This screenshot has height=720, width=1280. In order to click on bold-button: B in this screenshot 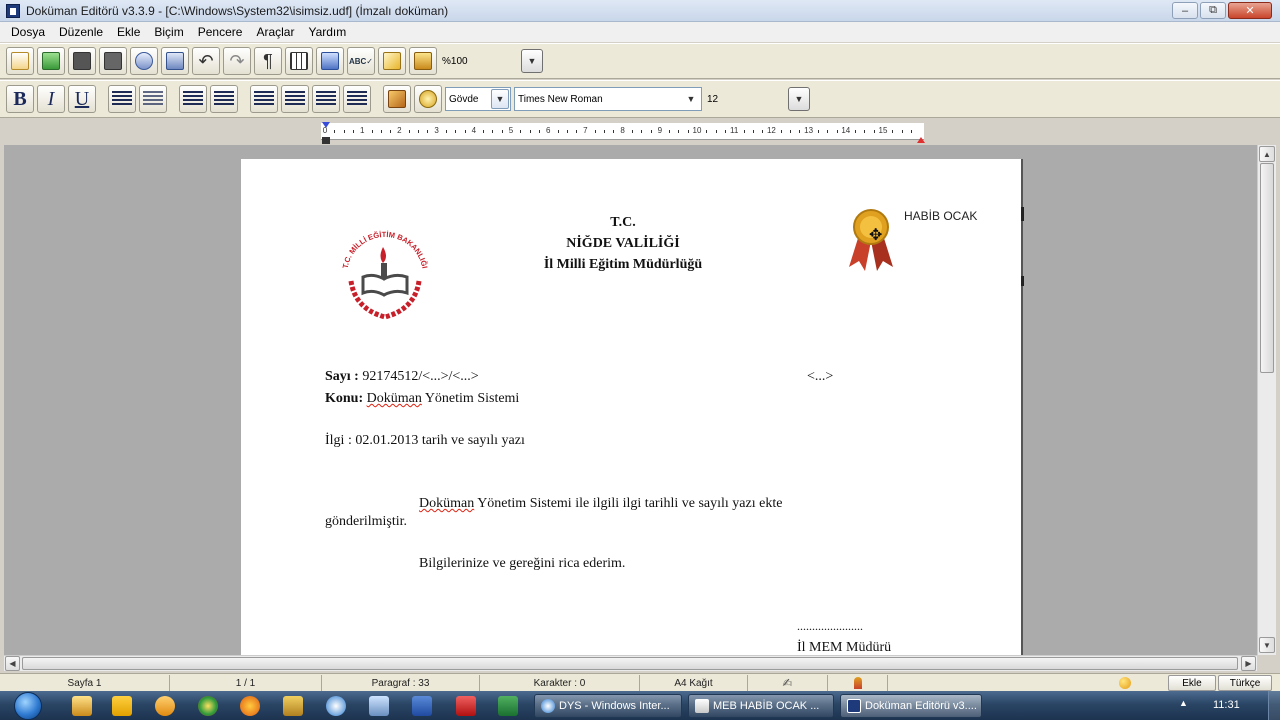, I will do `click(20, 99)`.